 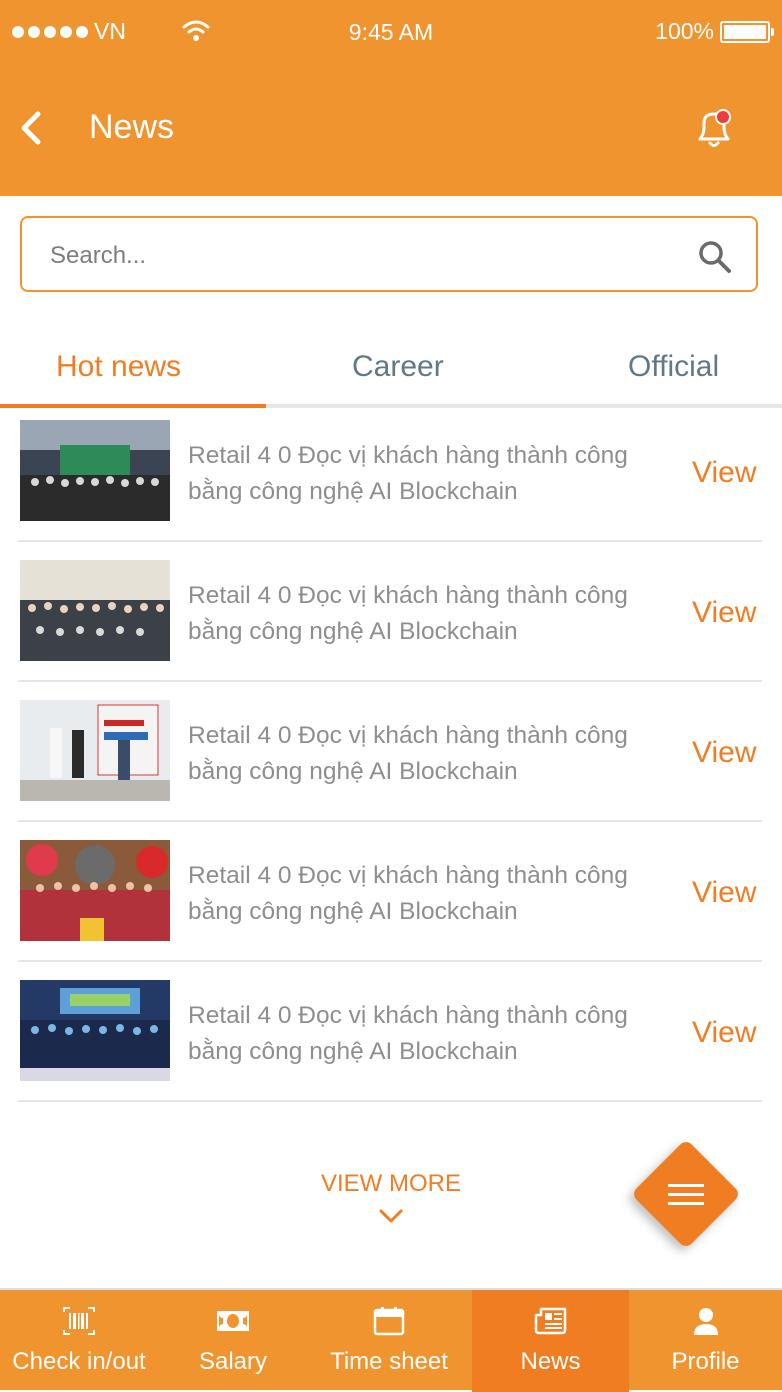 What do you see at coordinates (118, 367) in the screenshot?
I see `tab-hot-news: Hot news` at bounding box center [118, 367].